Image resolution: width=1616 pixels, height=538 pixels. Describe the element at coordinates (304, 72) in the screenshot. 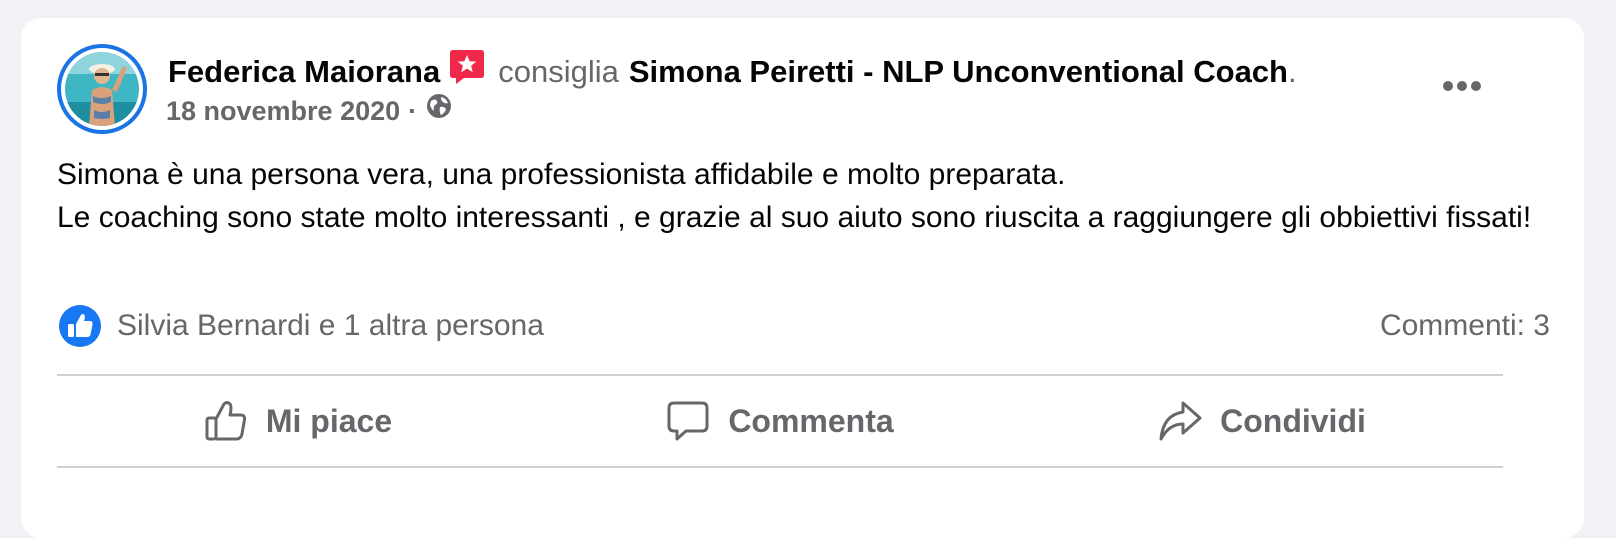

I see `author-name: Federica Maiorana` at that location.